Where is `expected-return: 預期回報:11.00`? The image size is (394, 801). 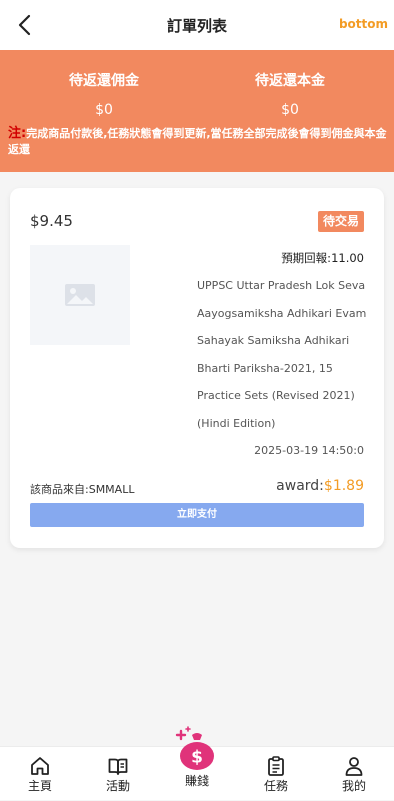
expected-return: 預期回報:11.00 is located at coordinates (322, 258).